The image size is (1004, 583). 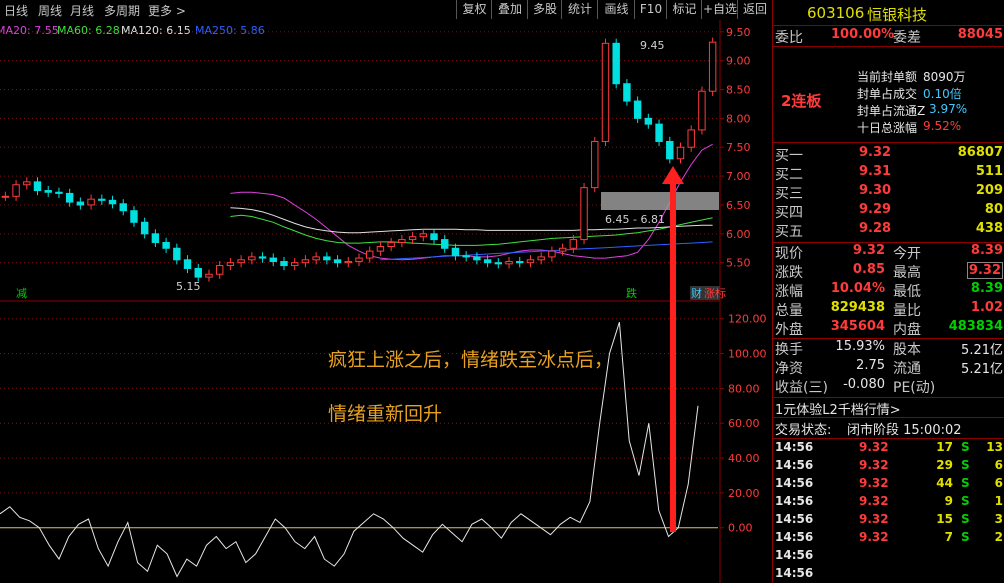 I want to click on box-range-label: 6.45 - 6.81, so click(x=635, y=219).